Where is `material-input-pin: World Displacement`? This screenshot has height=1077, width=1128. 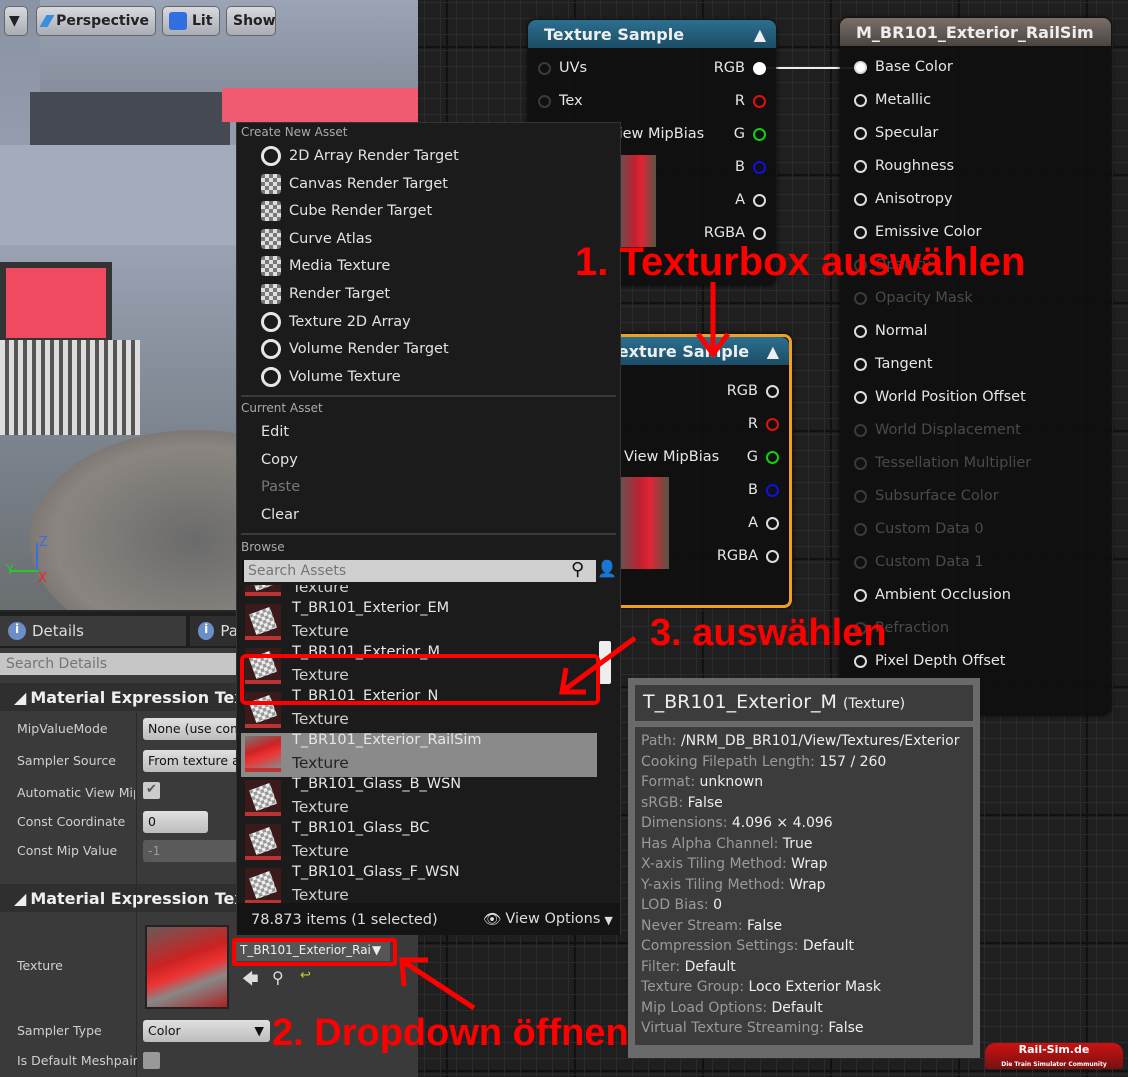
material-input-pin: World Displacement is located at coordinates (937, 430).